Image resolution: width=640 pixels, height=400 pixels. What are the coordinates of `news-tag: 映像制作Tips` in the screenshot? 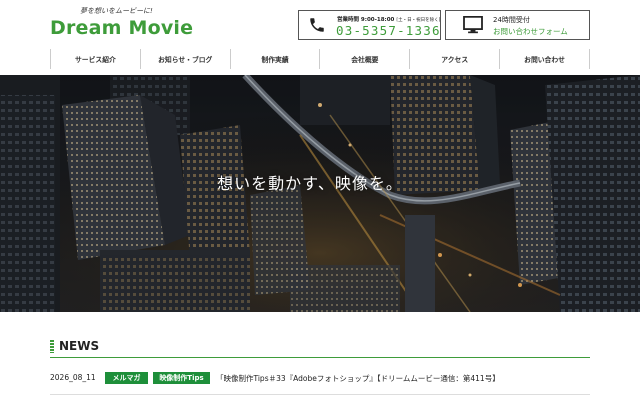 It's located at (181, 378).